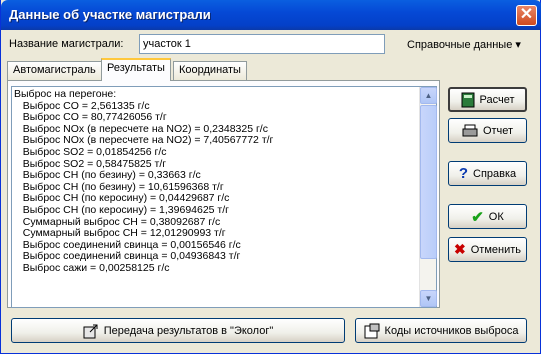  I want to click on cancel-label: Отменить, so click(495, 249).